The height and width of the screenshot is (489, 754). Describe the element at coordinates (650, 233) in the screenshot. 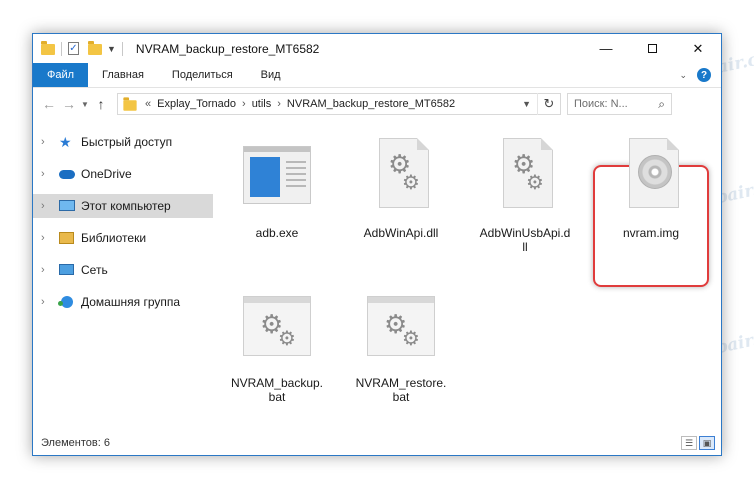

I see `file-name: nvram.img` at that location.